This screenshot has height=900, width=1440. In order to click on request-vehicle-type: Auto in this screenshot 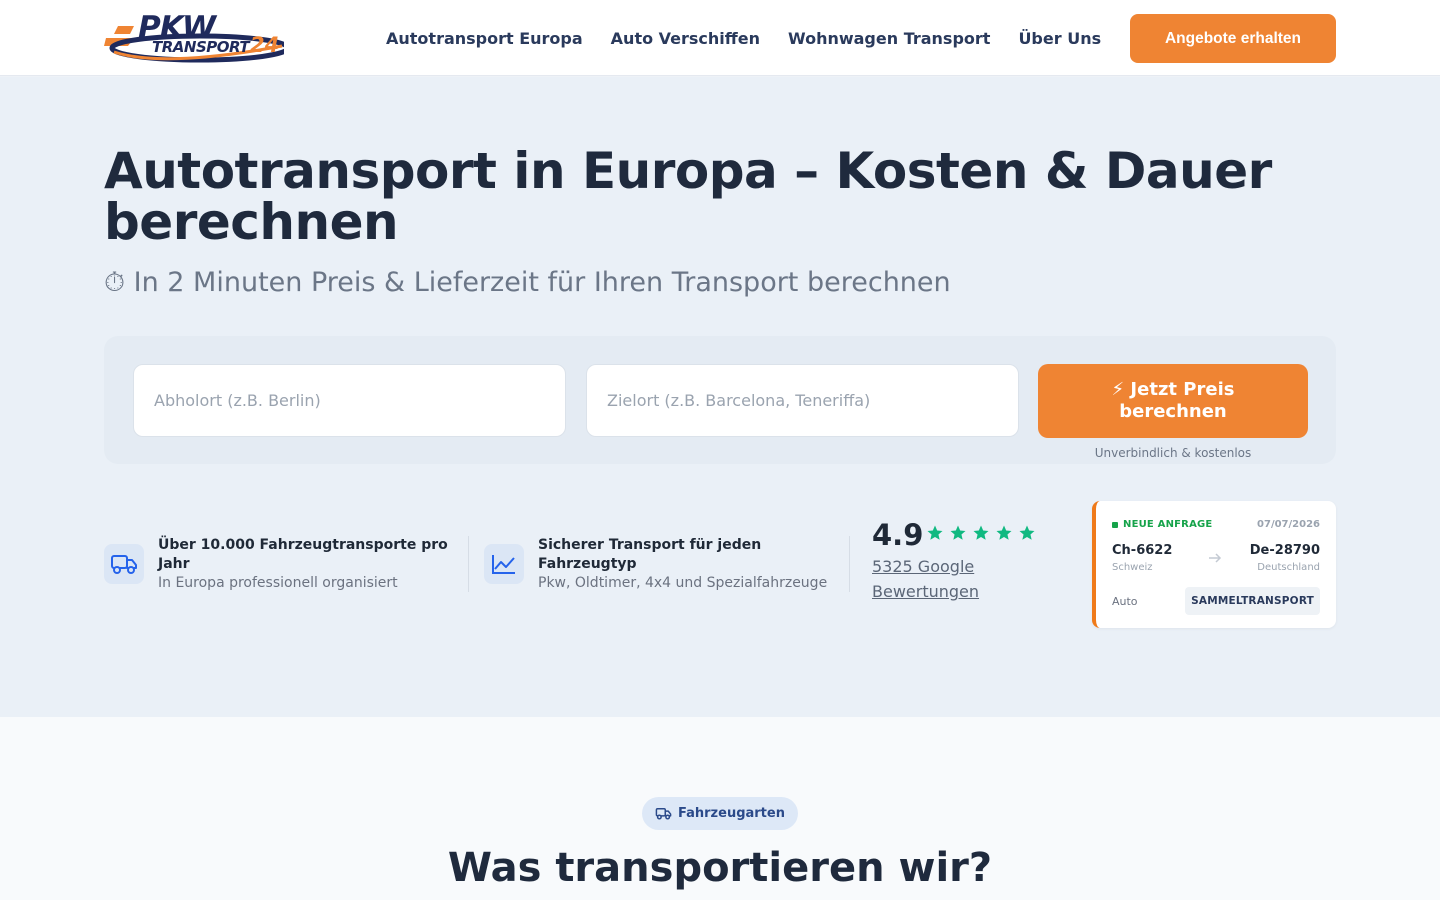, I will do `click(1125, 601)`.